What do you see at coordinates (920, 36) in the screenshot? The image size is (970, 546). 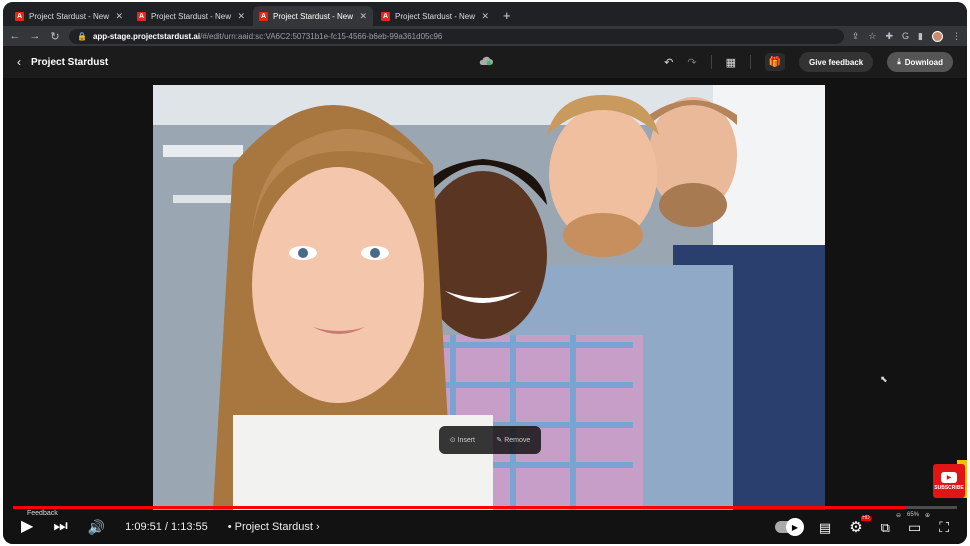 I see `sidepanel-icon: ▮` at bounding box center [920, 36].